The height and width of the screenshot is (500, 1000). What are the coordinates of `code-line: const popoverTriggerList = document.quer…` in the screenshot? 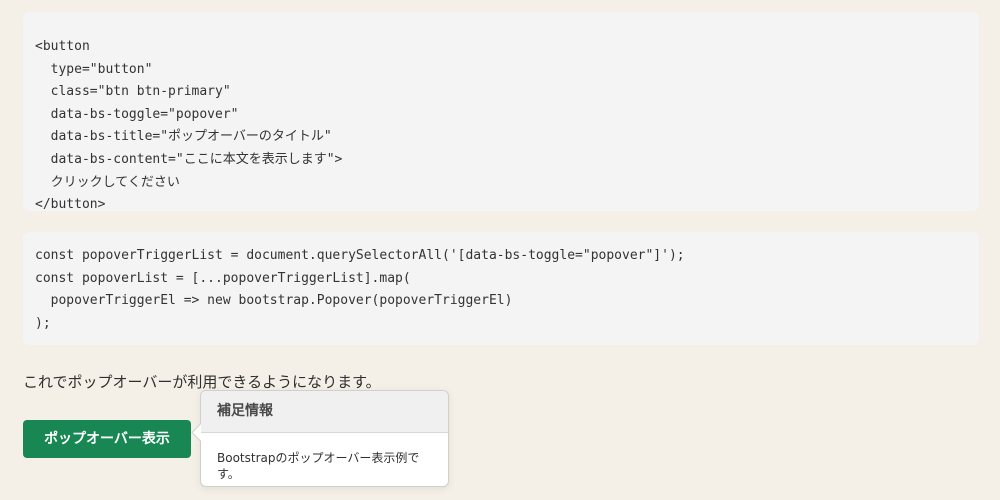 It's located at (360, 255).